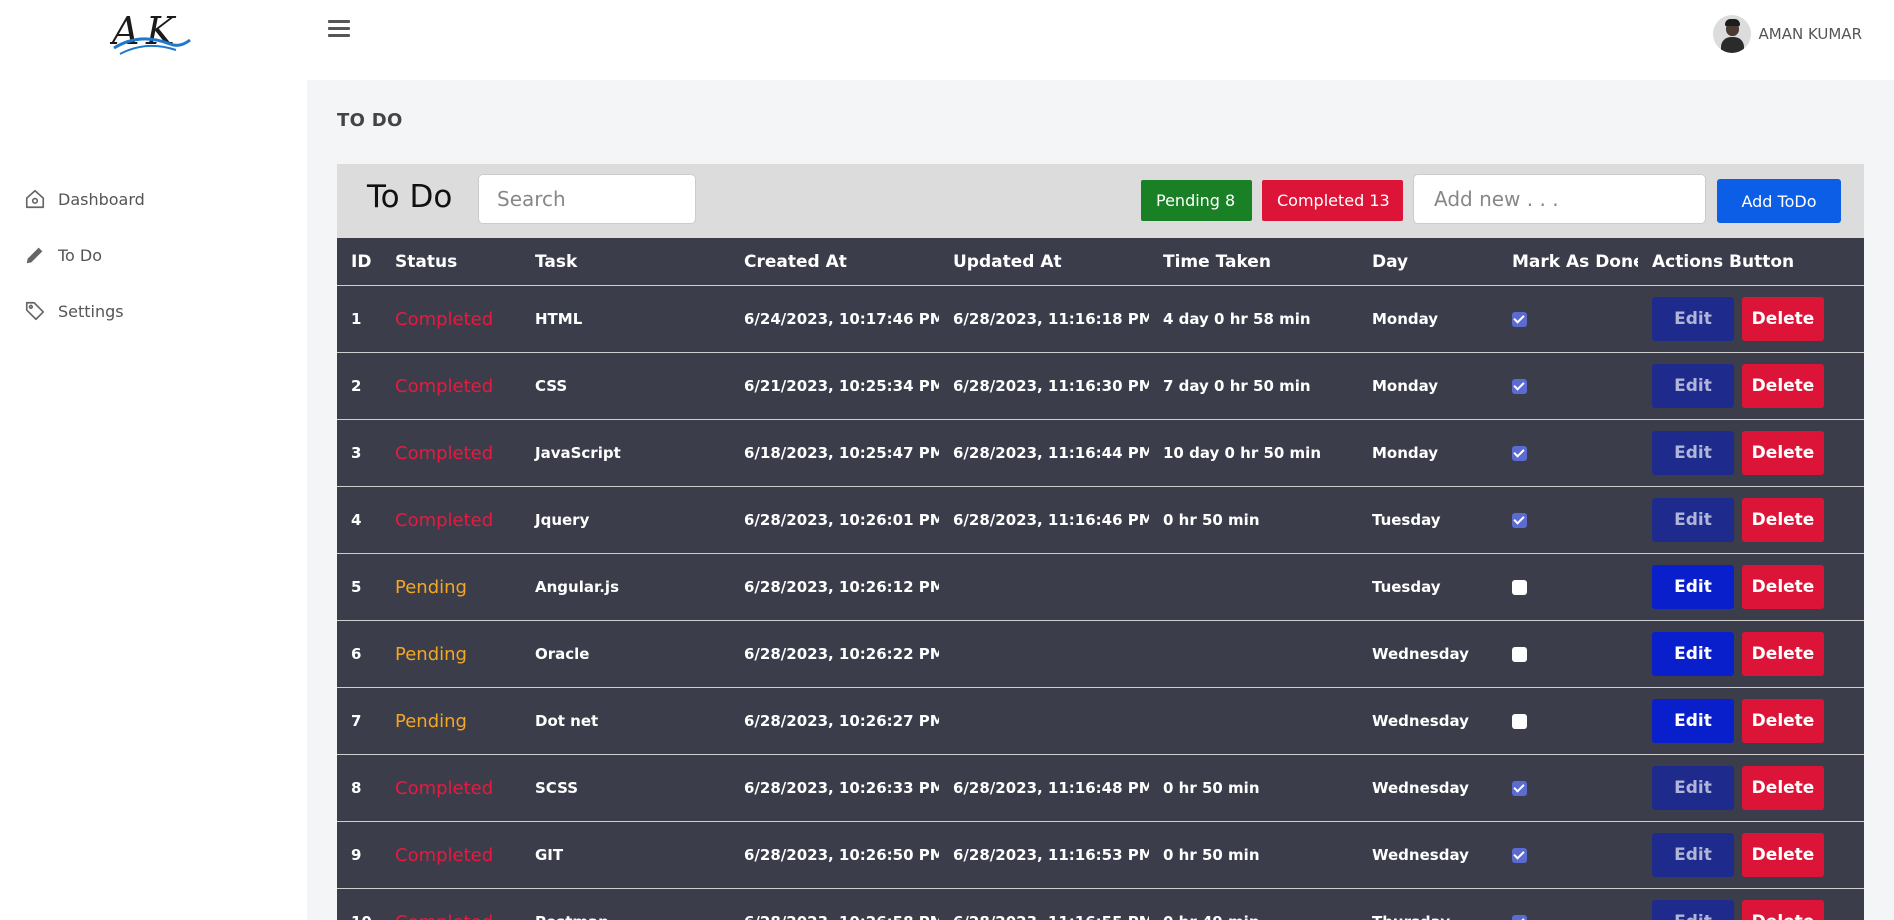  What do you see at coordinates (359, 654) in the screenshot?
I see `todo-id: 6` at bounding box center [359, 654].